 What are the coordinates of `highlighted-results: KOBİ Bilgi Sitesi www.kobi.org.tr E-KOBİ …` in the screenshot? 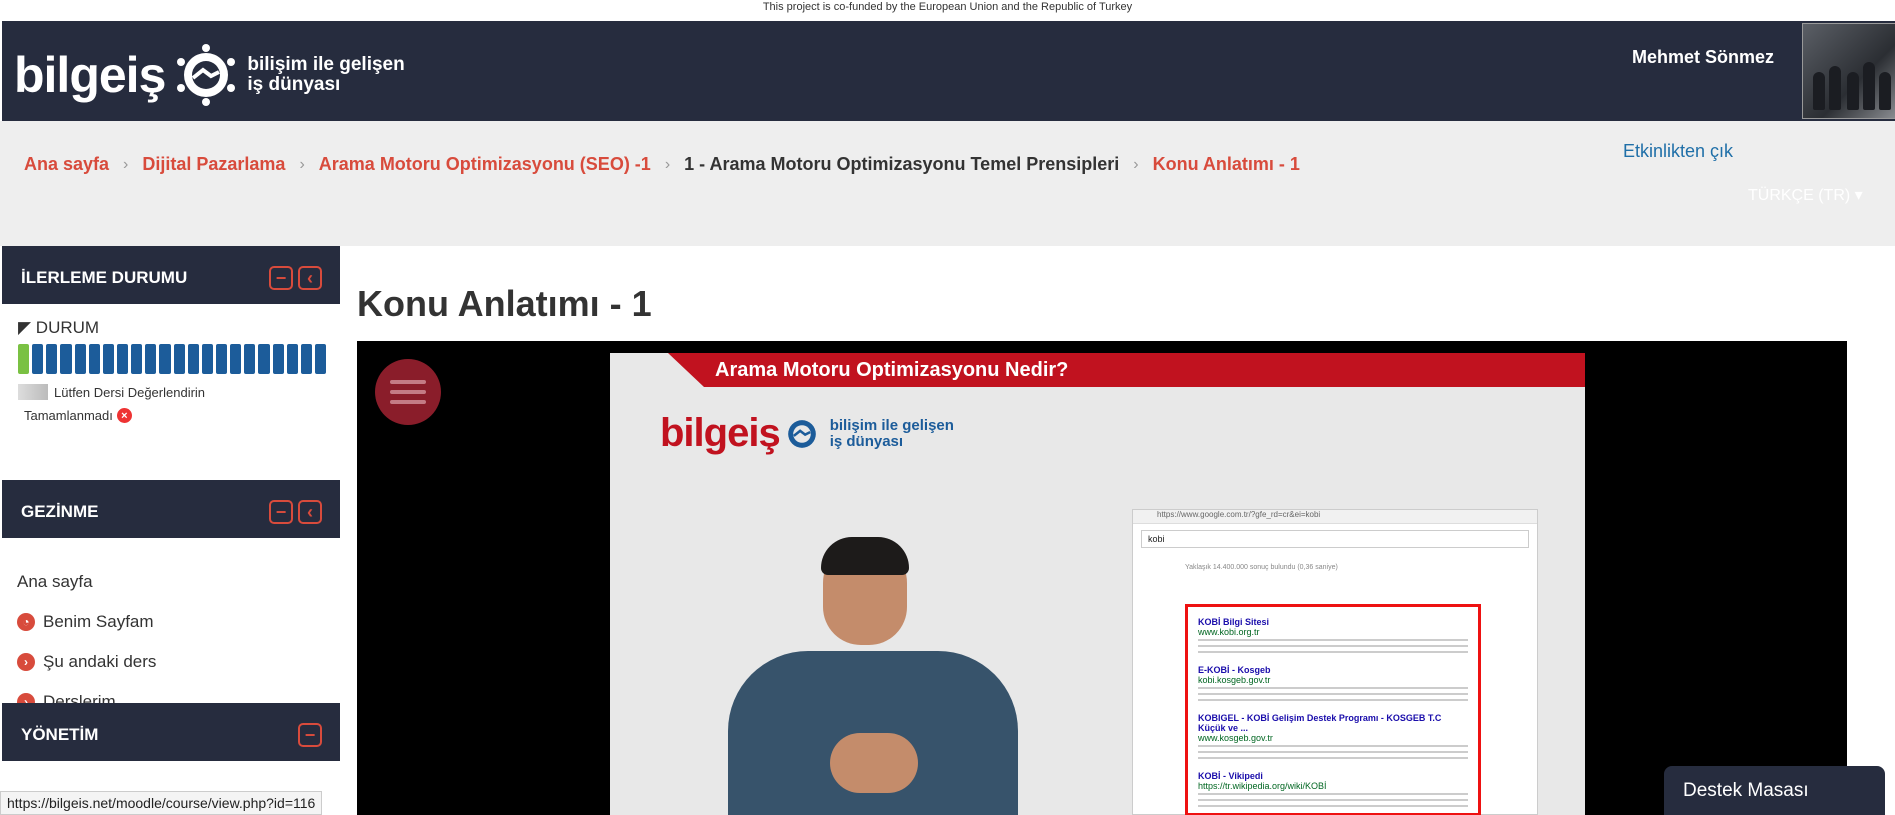 It's located at (1333, 709).